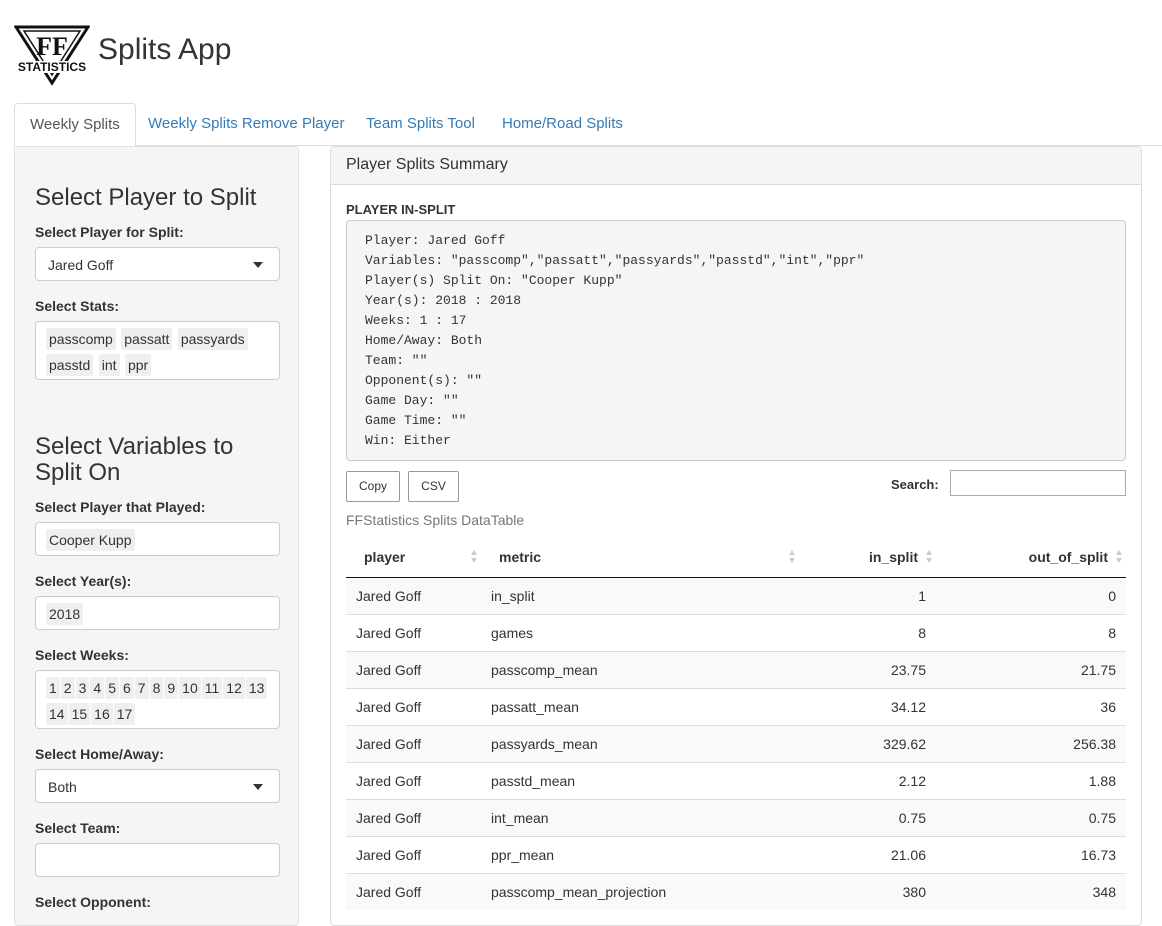 The width and height of the screenshot is (1162, 926). What do you see at coordinates (102, 714) in the screenshot?
I see `week-chip: 16` at bounding box center [102, 714].